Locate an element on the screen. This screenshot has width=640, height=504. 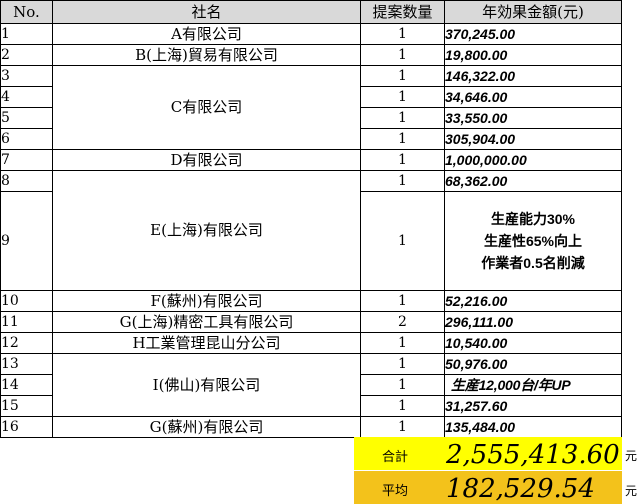
company-name: D有限公司 is located at coordinates (206, 160).